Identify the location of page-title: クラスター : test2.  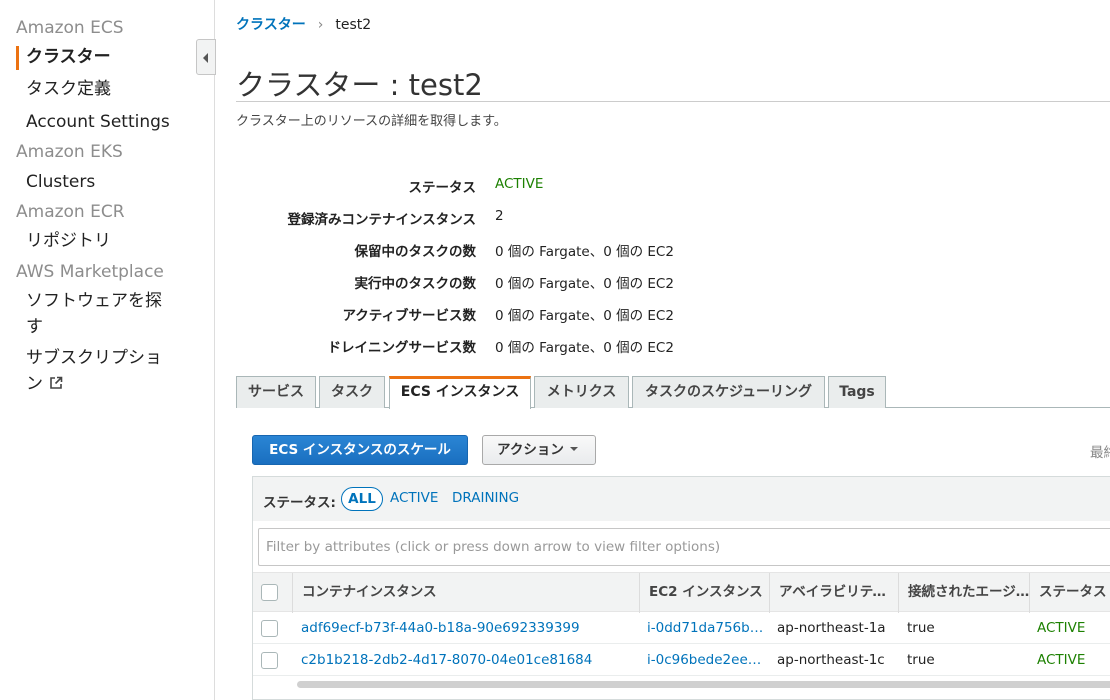
(359, 85).